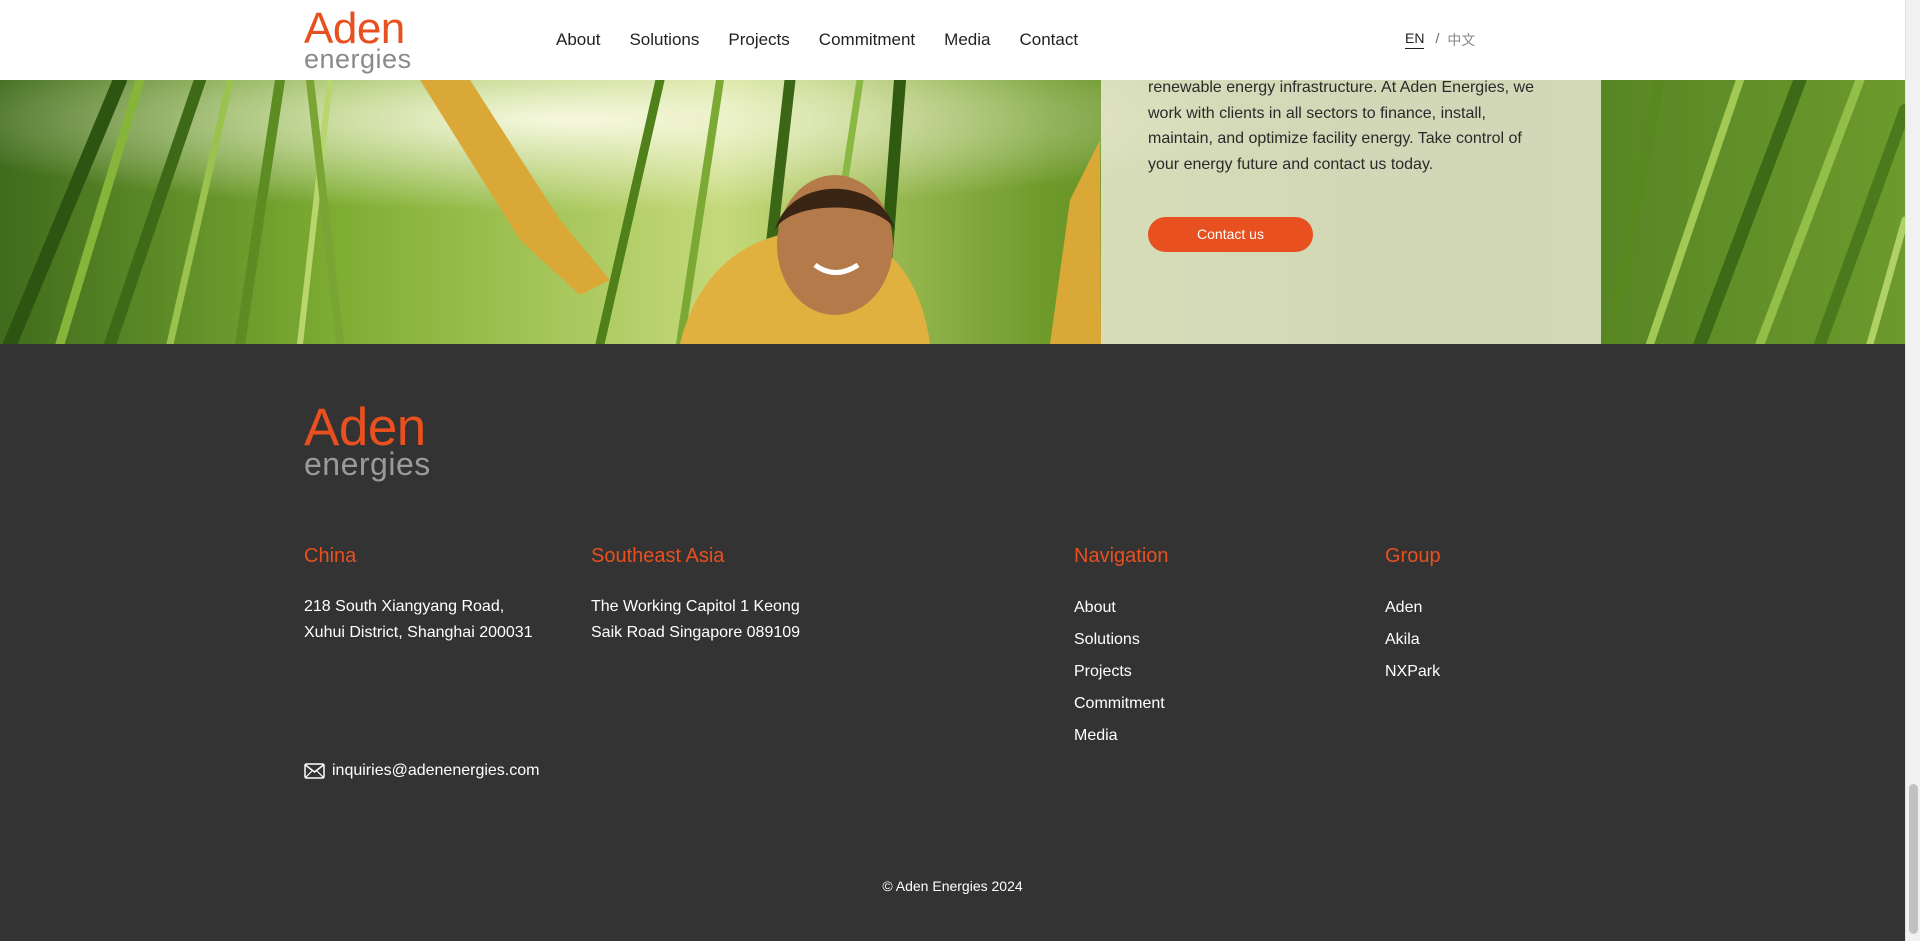 Image resolution: width=1920 pixels, height=941 pixels. I want to click on copyright: © Aden Energies 2024, so click(952, 886).